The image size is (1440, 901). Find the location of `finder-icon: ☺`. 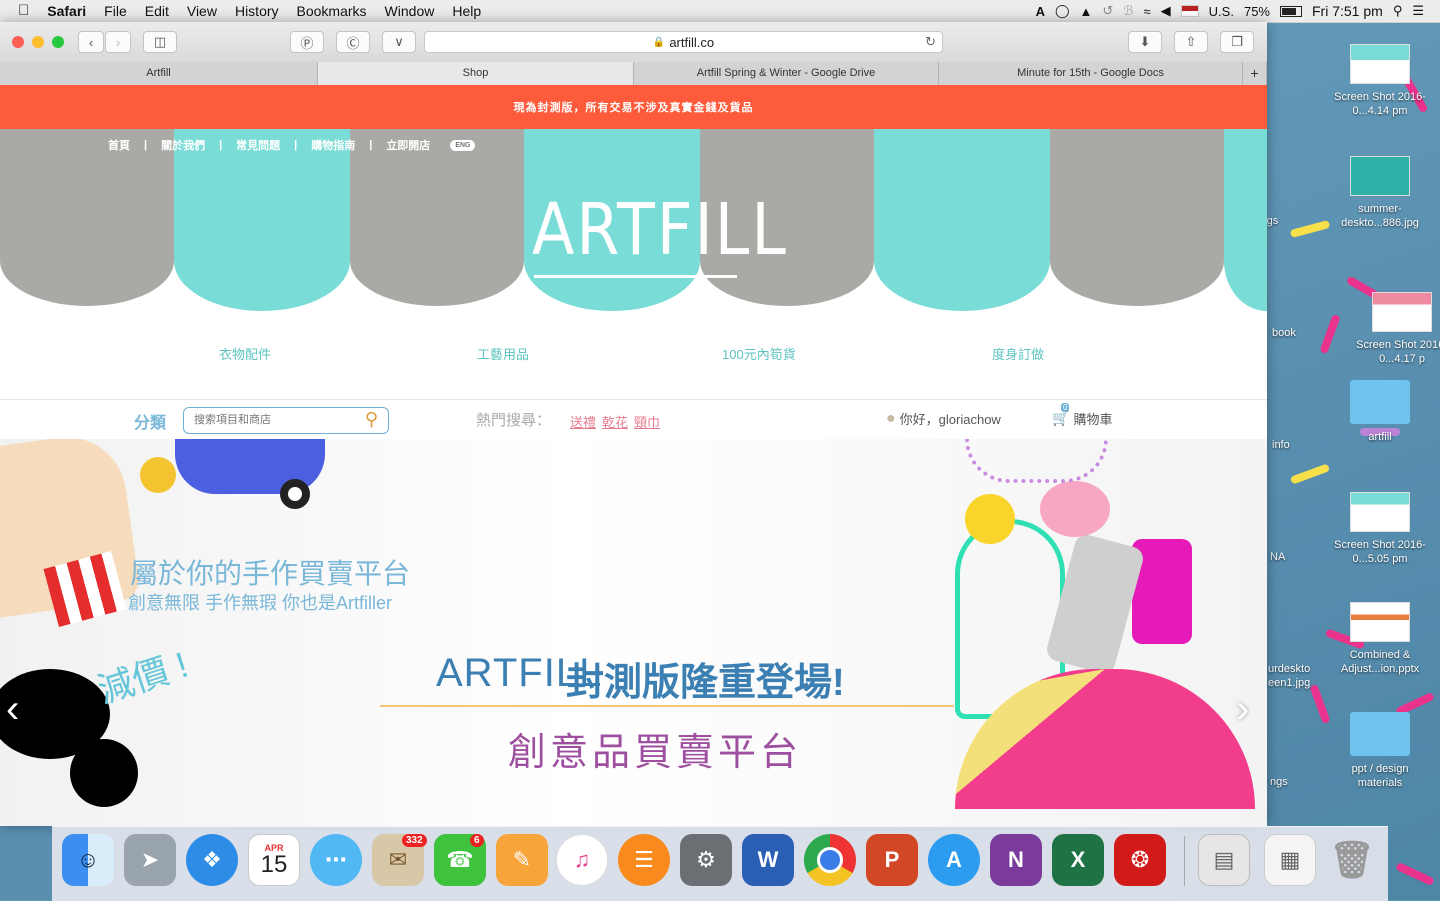

finder-icon: ☺ is located at coordinates (88, 860).